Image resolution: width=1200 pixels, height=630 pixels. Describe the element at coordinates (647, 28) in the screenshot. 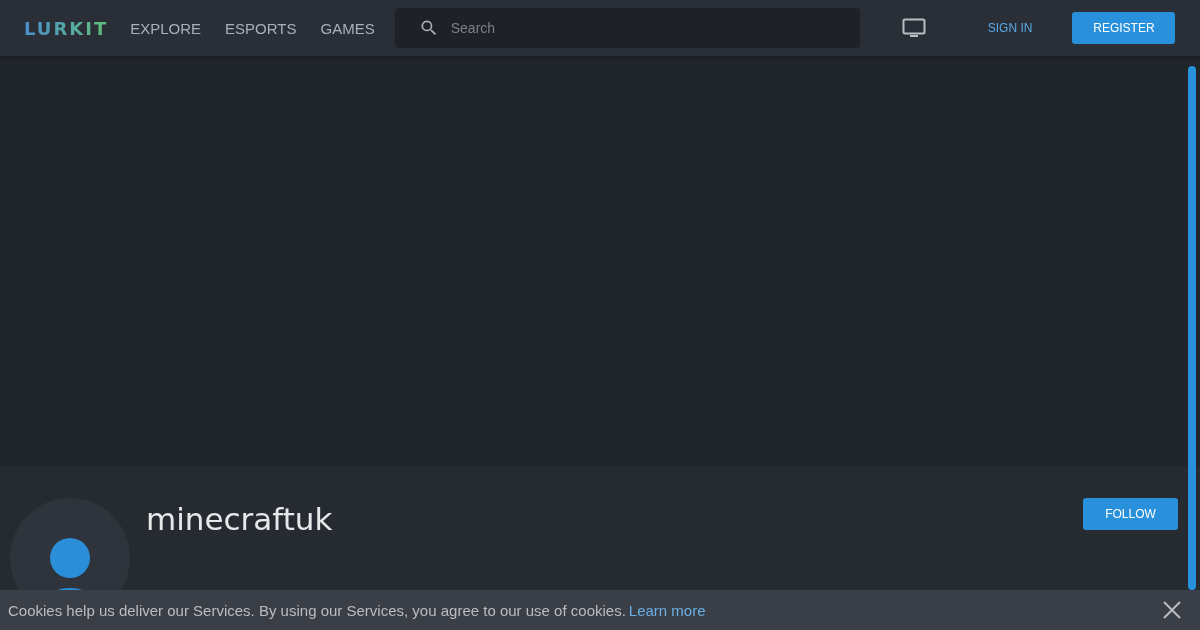

I see `search-input: Search` at that location.